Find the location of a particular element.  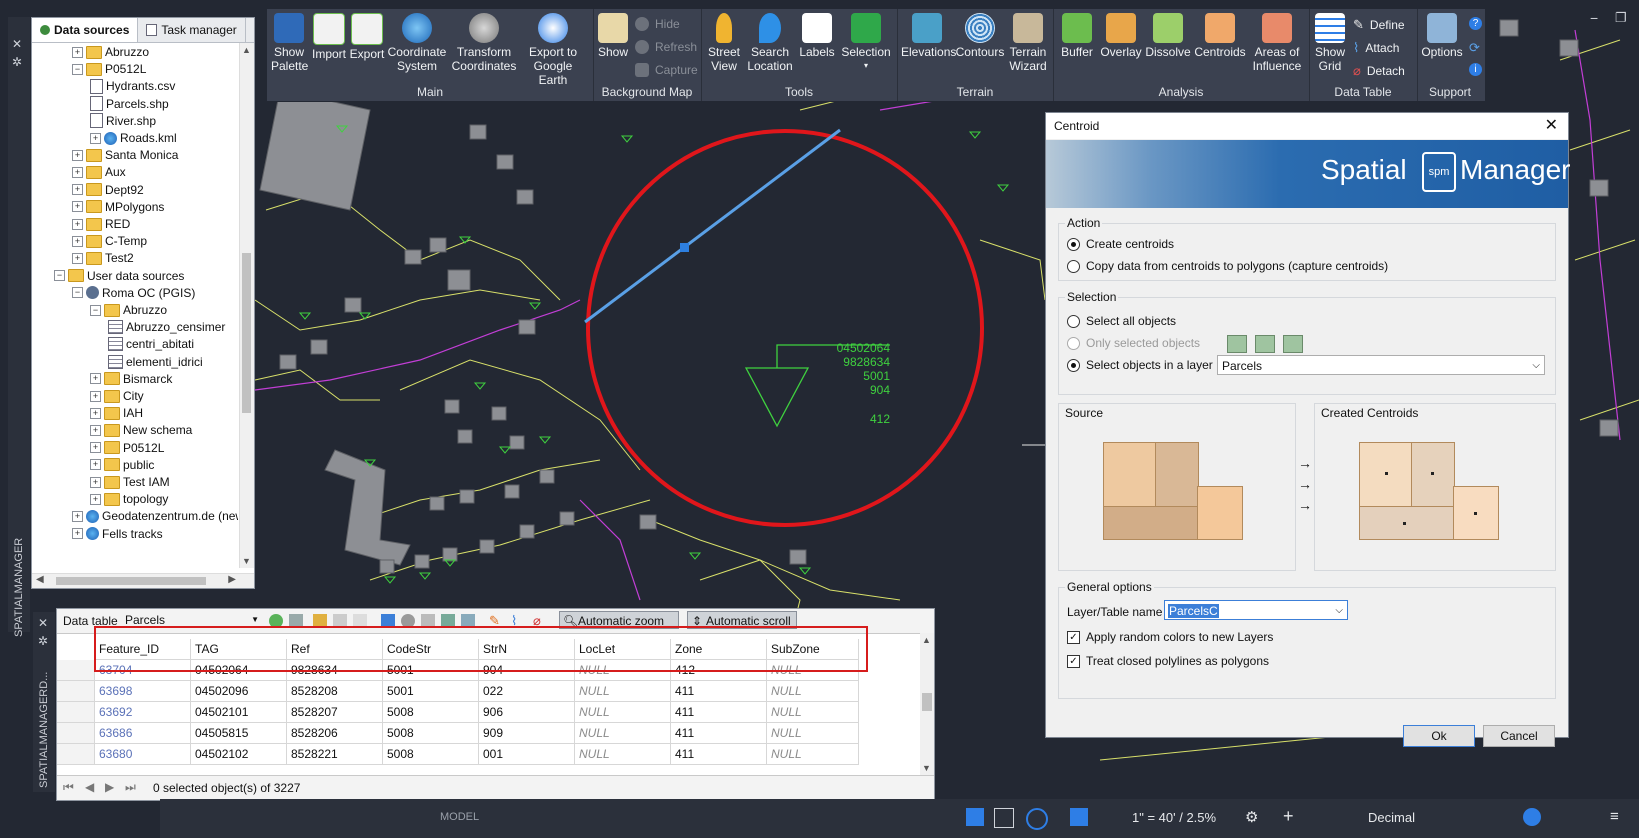

options-button: Options is located at coordinates (1442, 36).